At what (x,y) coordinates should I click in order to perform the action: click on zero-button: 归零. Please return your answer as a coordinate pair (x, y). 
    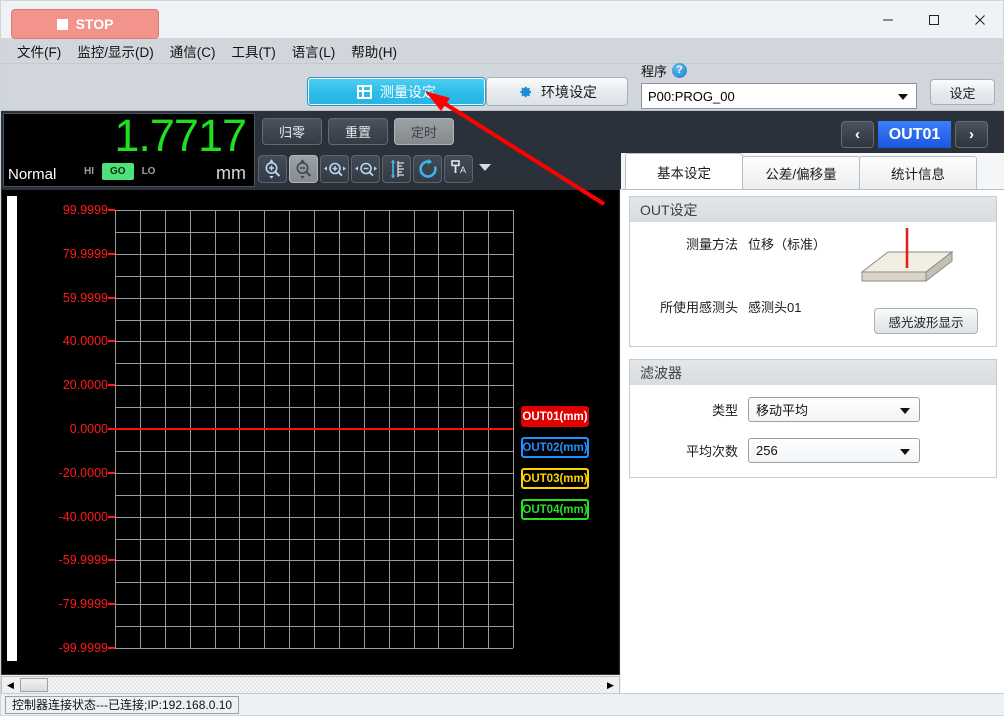
    Looking at the image, I should click on (292, 131).